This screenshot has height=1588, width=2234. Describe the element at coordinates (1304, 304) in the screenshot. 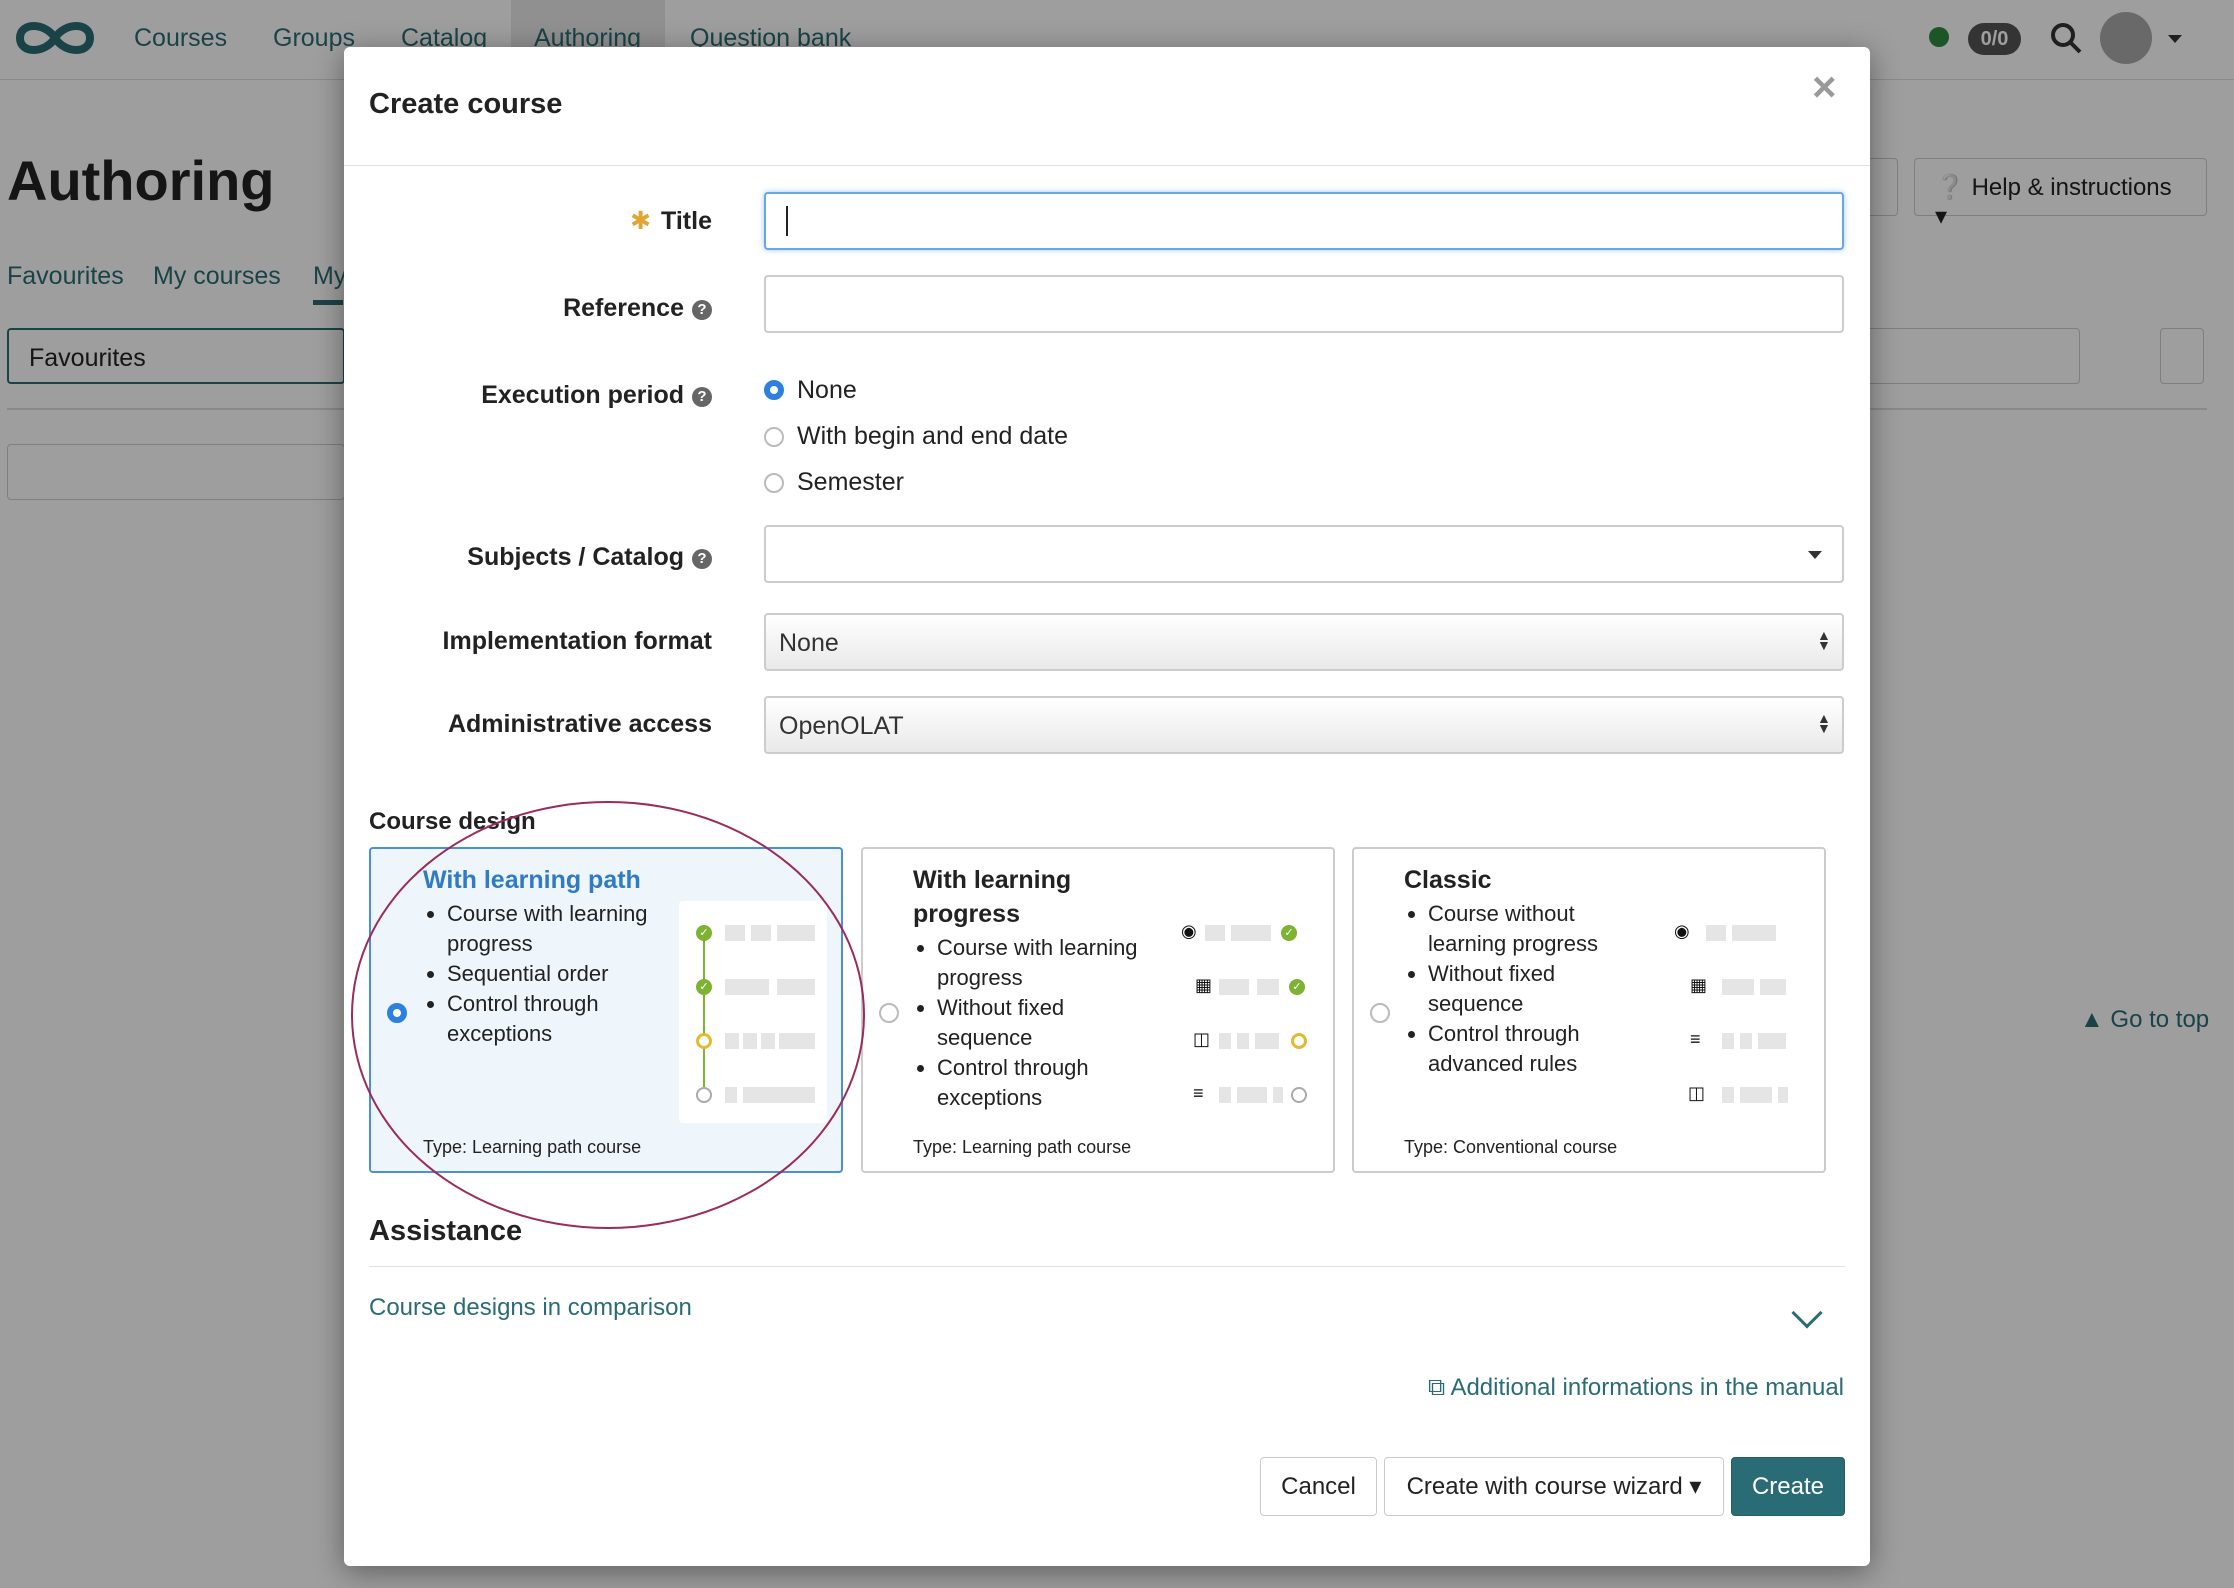

I see `reference-input` at that location.